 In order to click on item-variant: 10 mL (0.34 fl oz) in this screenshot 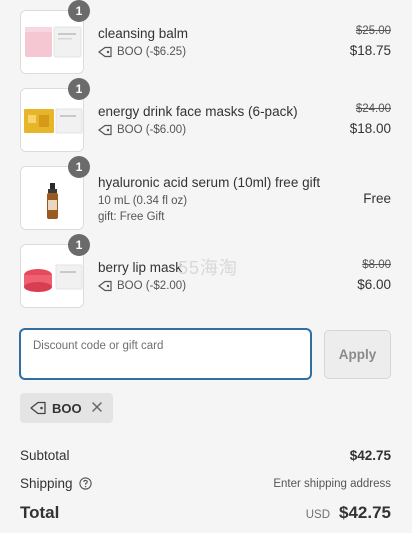, I will do `click(143, 201)`.